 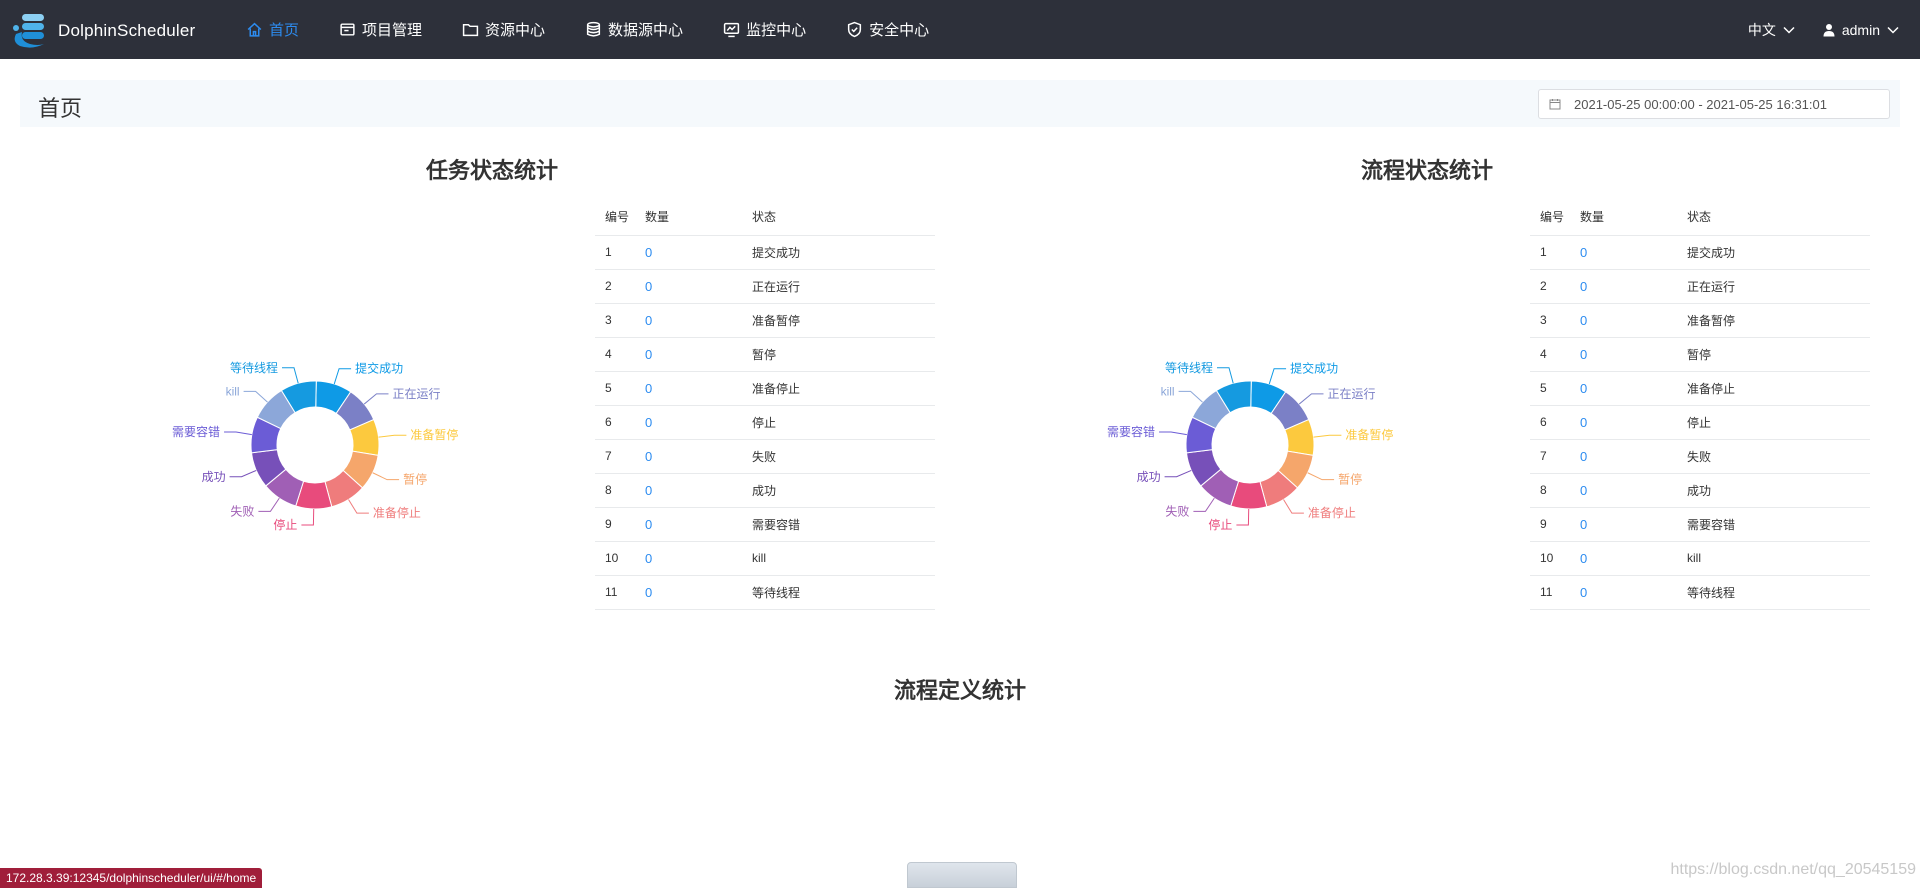 What do you see at coordinates (1550, 354) in the screenshot?
I see `row-id-cell: 4` at bounding box center [1550, 354].